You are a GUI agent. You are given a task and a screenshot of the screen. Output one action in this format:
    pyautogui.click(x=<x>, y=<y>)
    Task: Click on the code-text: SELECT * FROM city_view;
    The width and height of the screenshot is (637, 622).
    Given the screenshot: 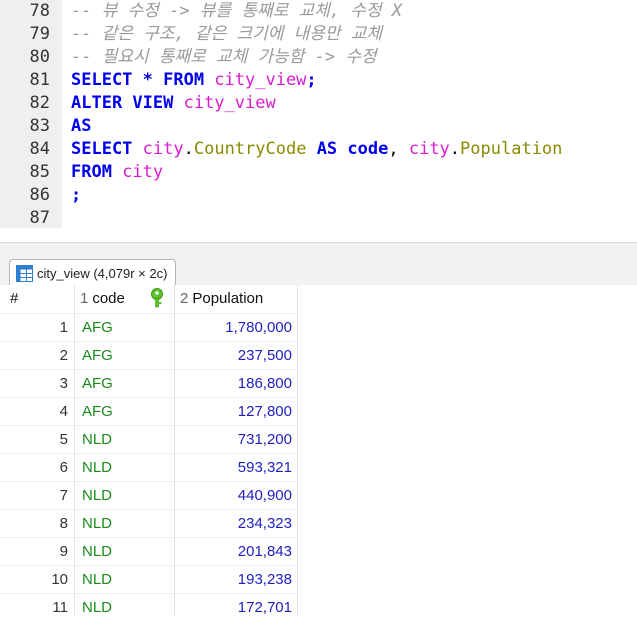 What is the action you would take?
    pyautogui.click(x=194, y=80)
    